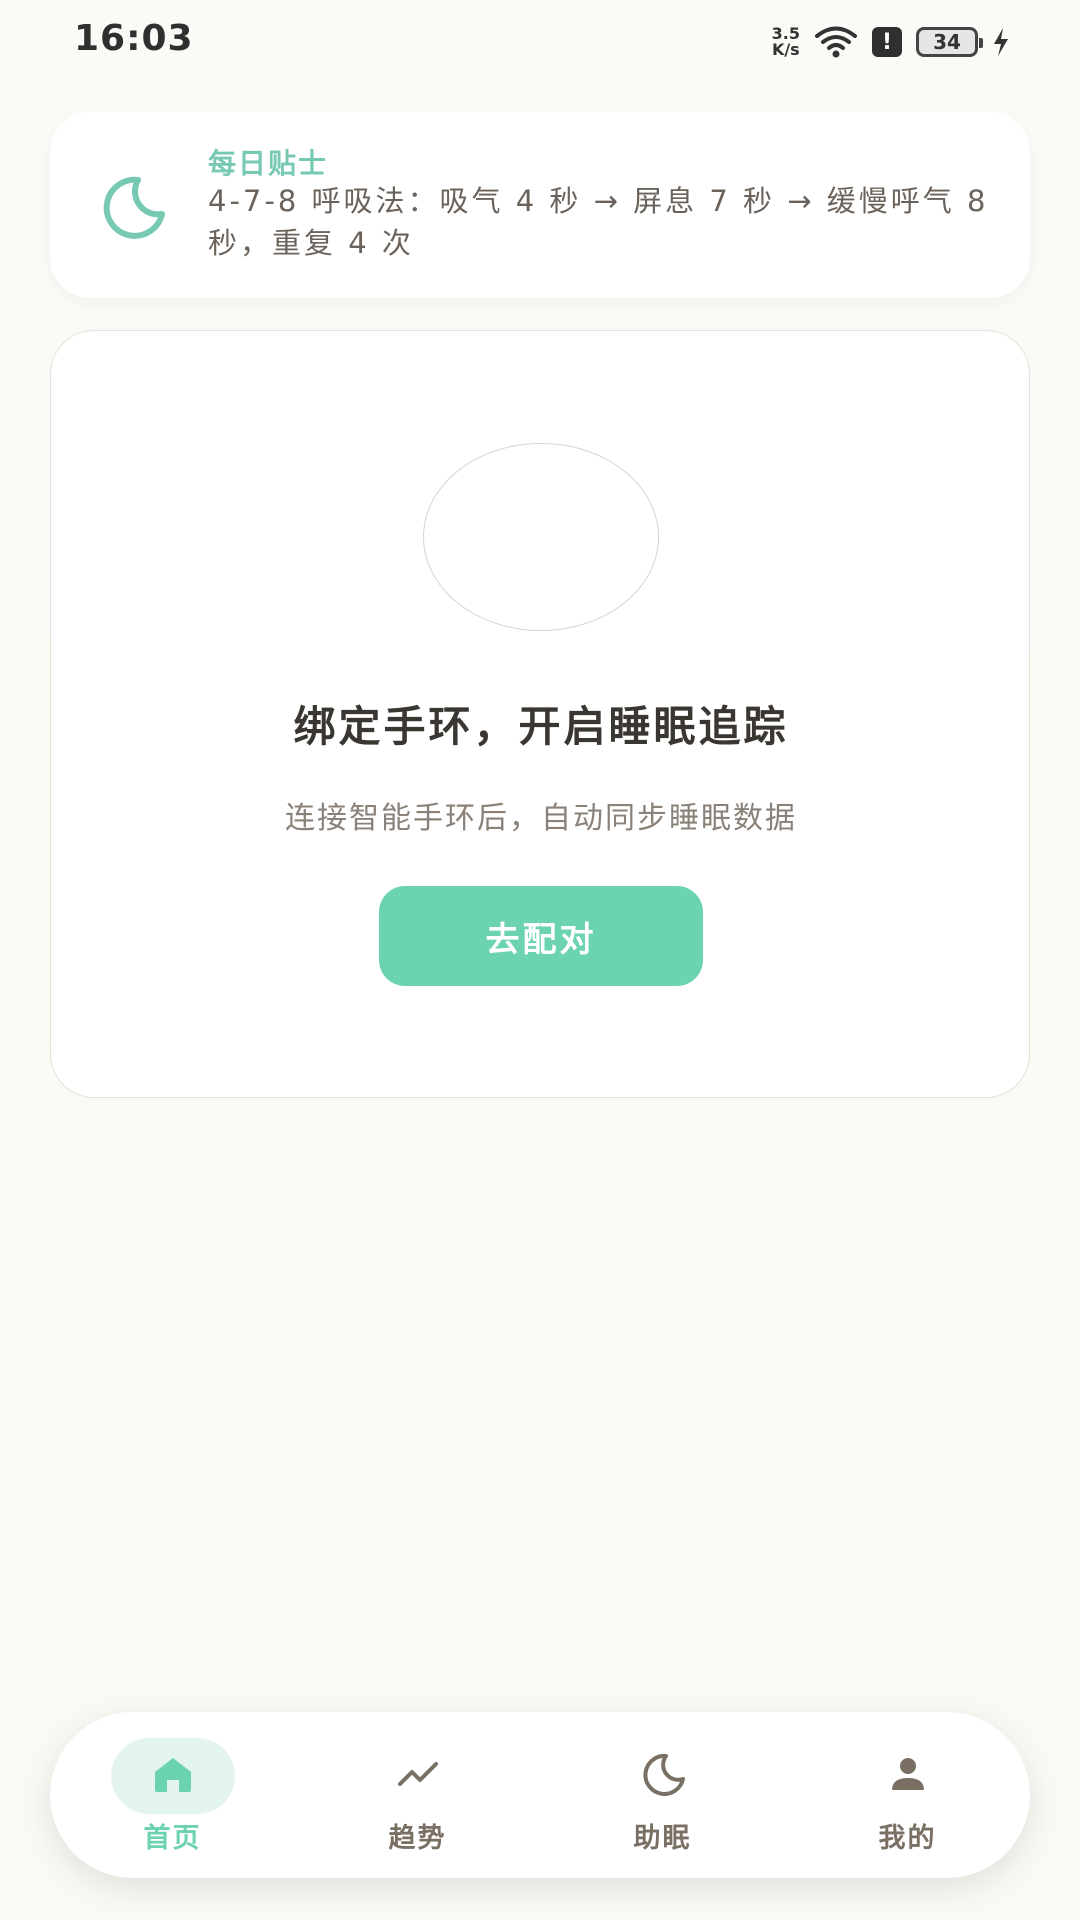 This screenshot has height=1920, width=1080. What do you see at coordinates (541, 936) in the screenshot?
I see `pair-button: 去配对` at bounding box center [541, 936].